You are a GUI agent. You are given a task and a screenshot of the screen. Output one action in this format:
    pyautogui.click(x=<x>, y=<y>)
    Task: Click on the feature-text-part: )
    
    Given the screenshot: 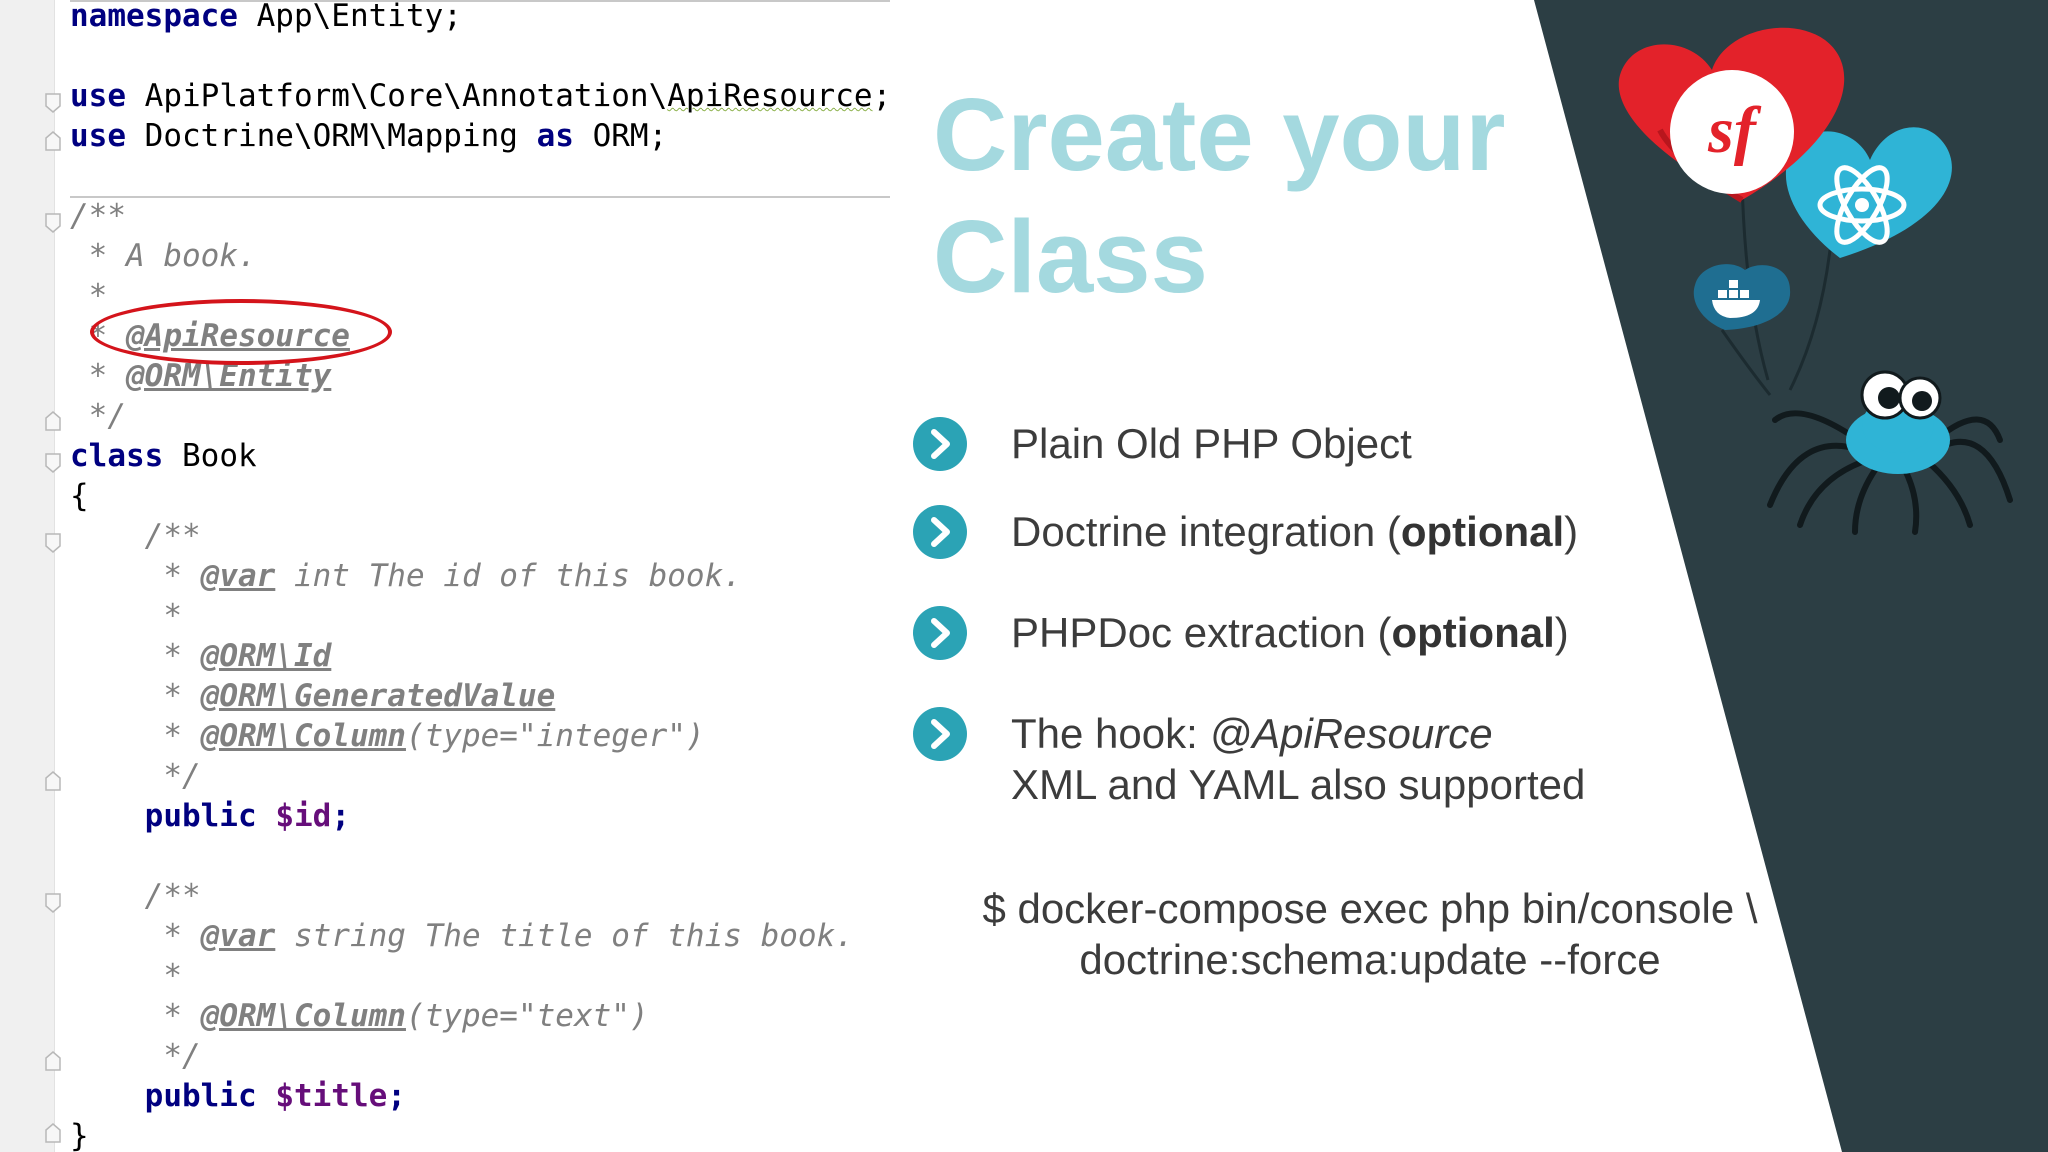 What is the action you would take?
    pyautogui.click(x=1571, y=531)
    